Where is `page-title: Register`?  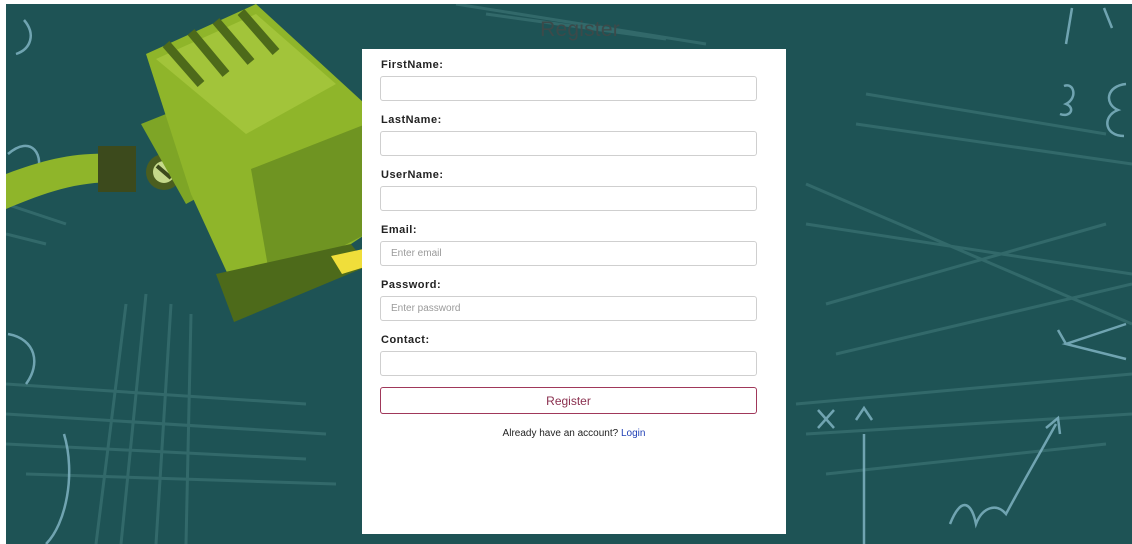 page-title: Register is located at coordinates (580, 29).